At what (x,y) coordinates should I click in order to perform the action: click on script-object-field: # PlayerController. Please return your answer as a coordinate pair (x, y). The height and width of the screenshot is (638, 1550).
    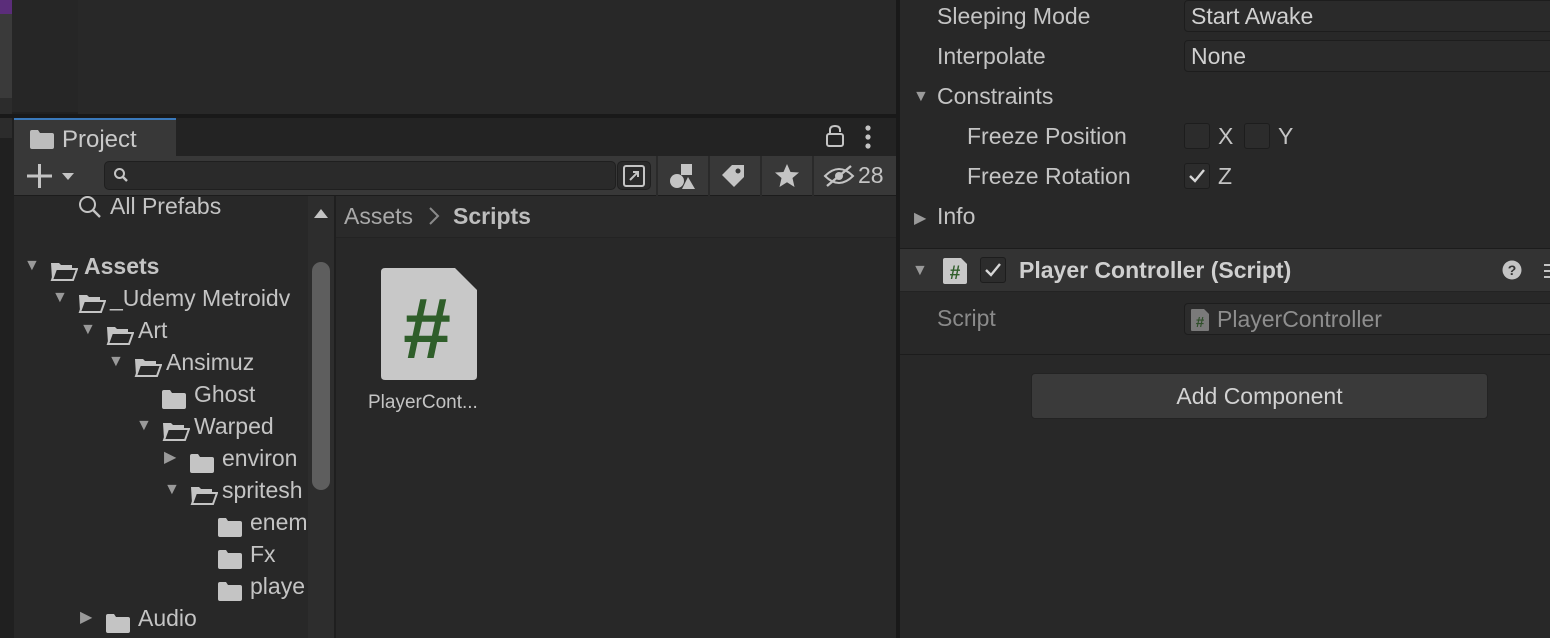
    Looking at the image, I should click on (1367, 319).